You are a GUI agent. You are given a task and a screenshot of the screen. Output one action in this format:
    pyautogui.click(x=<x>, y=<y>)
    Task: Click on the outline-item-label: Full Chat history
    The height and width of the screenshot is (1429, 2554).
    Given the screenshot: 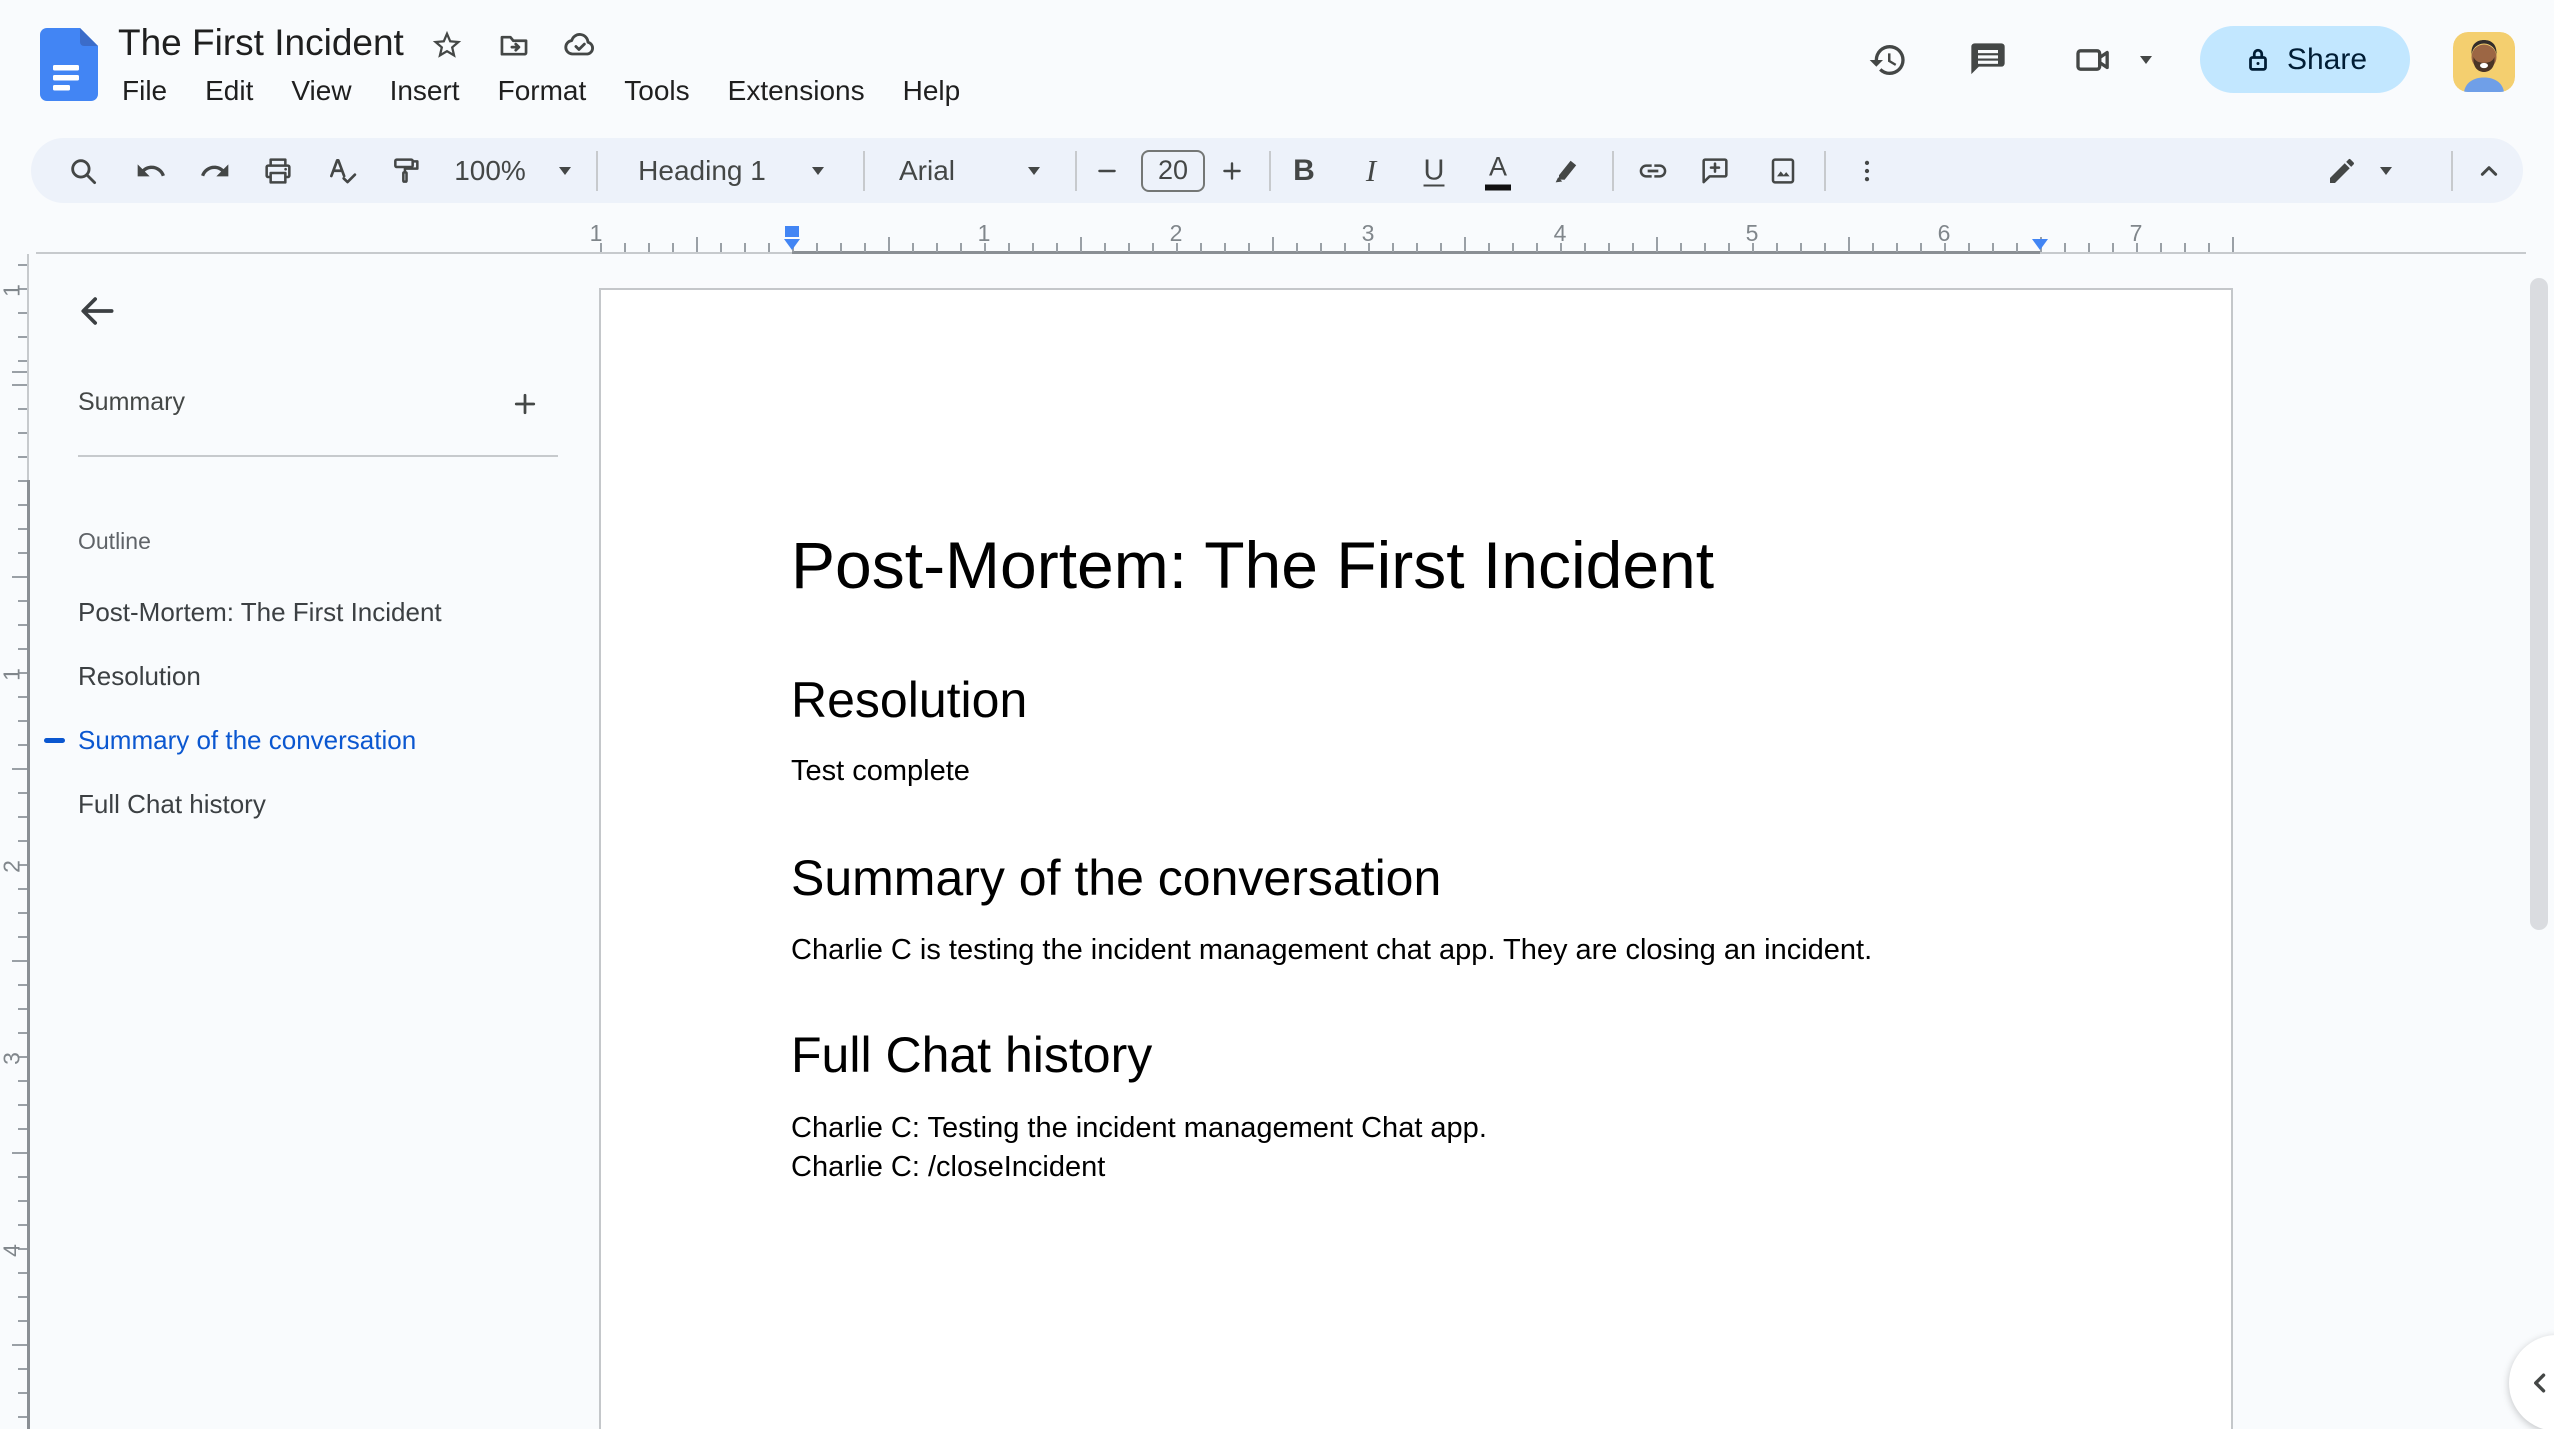 What is the action you would take?
    pyautogui.click(x=172, y=803)
    